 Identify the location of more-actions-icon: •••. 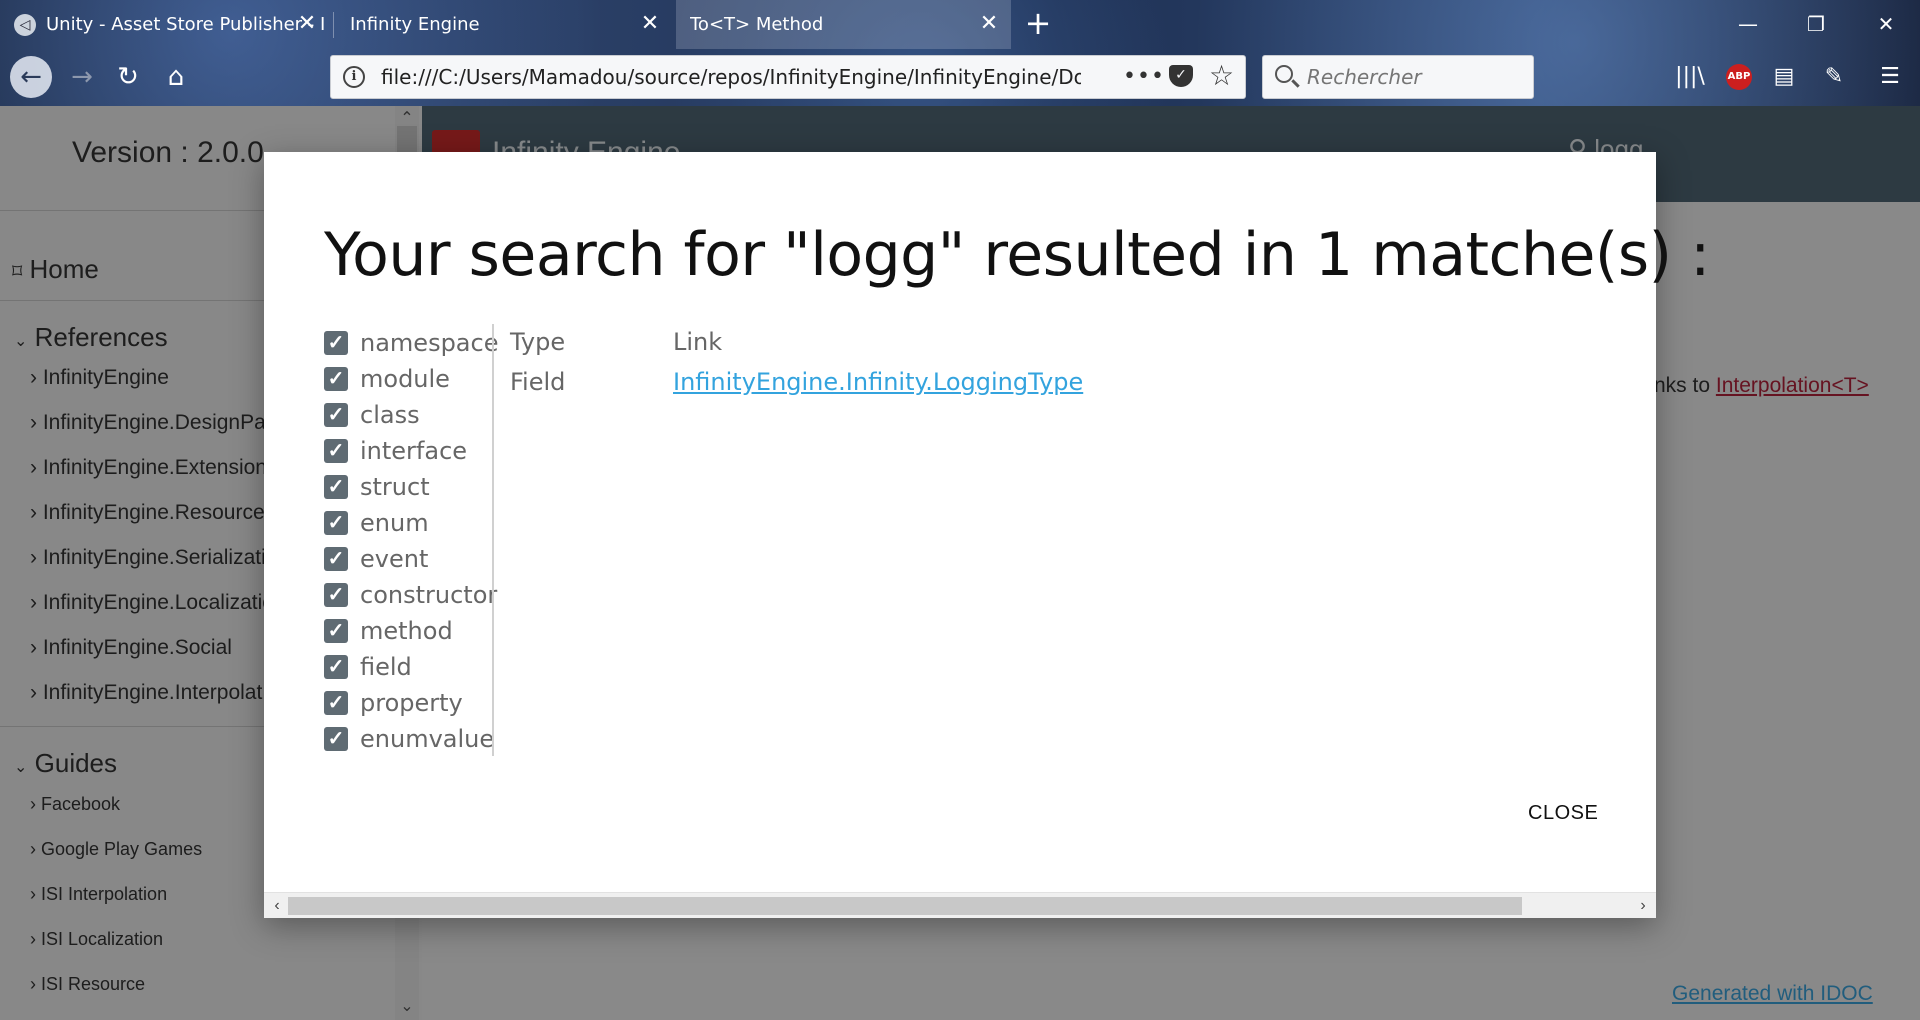
(1144, 76).